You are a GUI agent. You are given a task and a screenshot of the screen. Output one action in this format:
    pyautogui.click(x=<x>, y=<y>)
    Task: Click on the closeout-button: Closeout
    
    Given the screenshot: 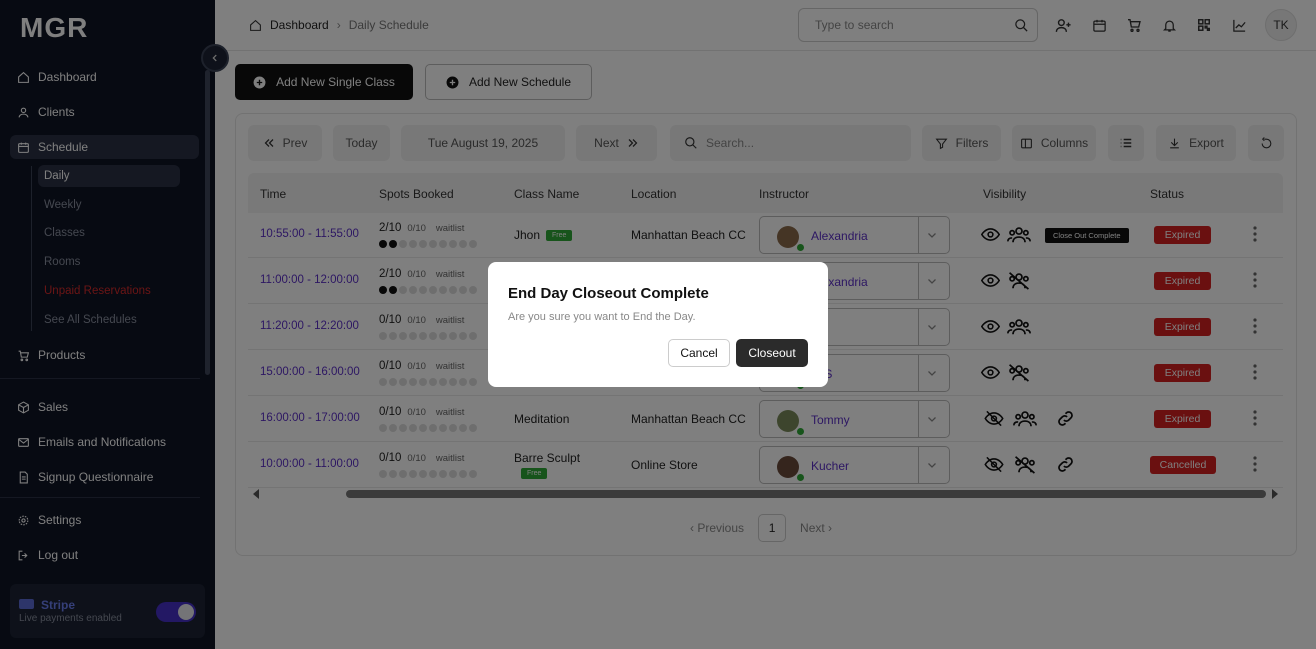 What is the action you would take?
    pyautogui.click(x=772, y=353)
    